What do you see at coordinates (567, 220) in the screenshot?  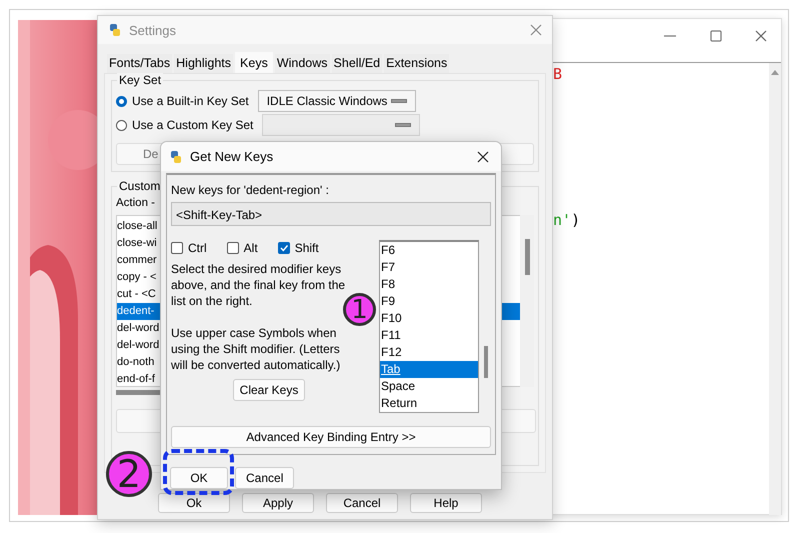 I see `code-line: n')` at bounding box center [567, 220].